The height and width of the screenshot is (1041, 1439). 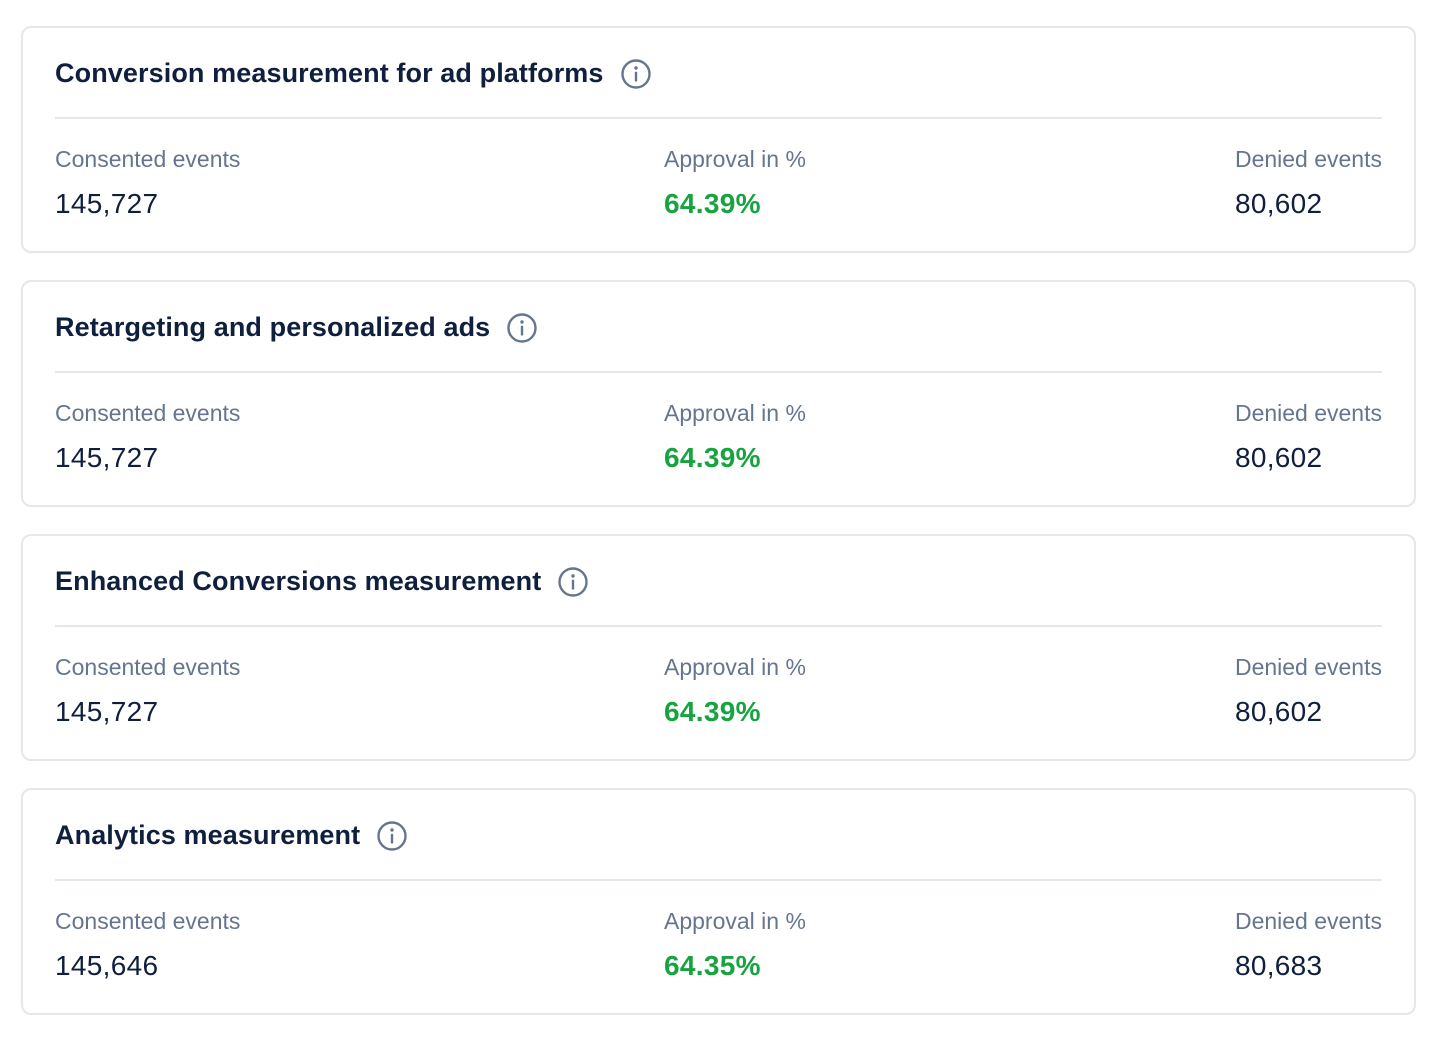 What do you see at coordinates (1308, 945) in the screenshot?
I see `denied-events-metric: Denied events 80,683` at bounding box center [1308, 945].